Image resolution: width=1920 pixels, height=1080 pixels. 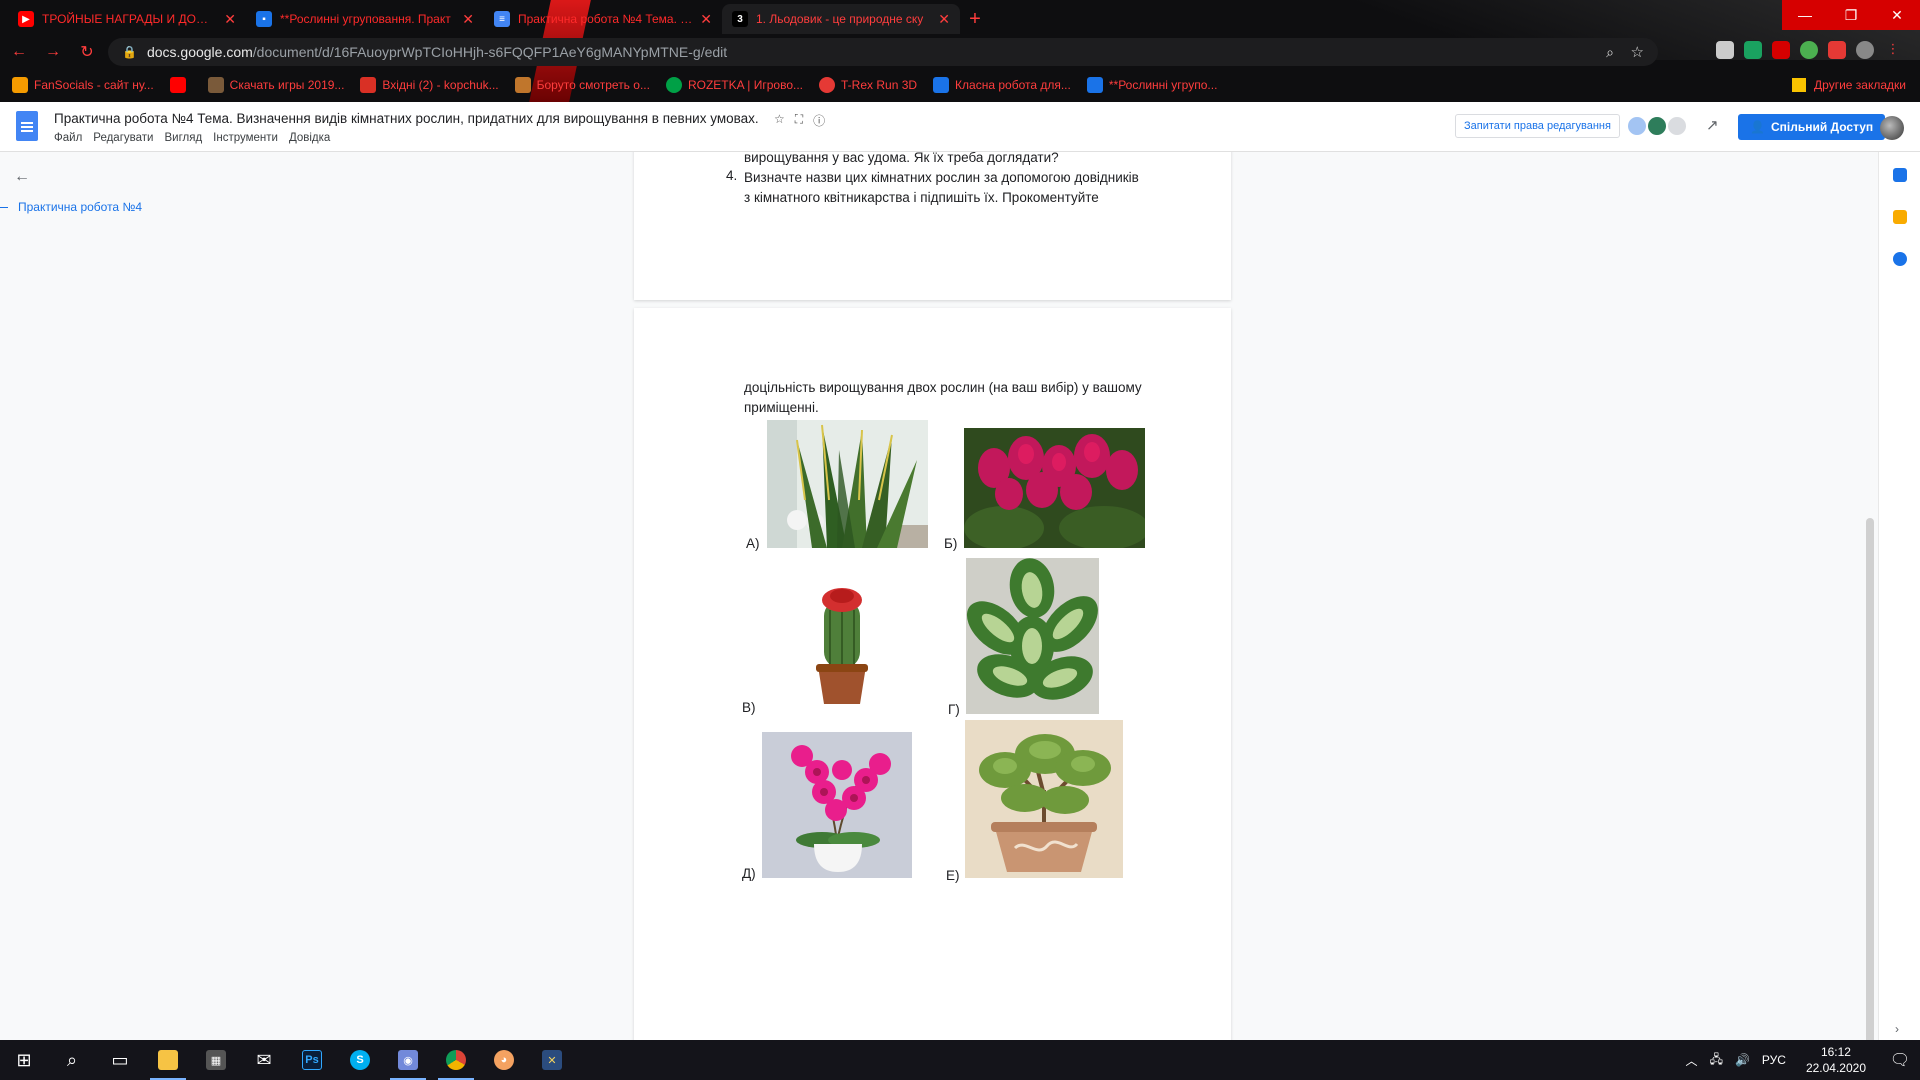 I want to click on bookmark-youtube, so click(x=180, y=85).